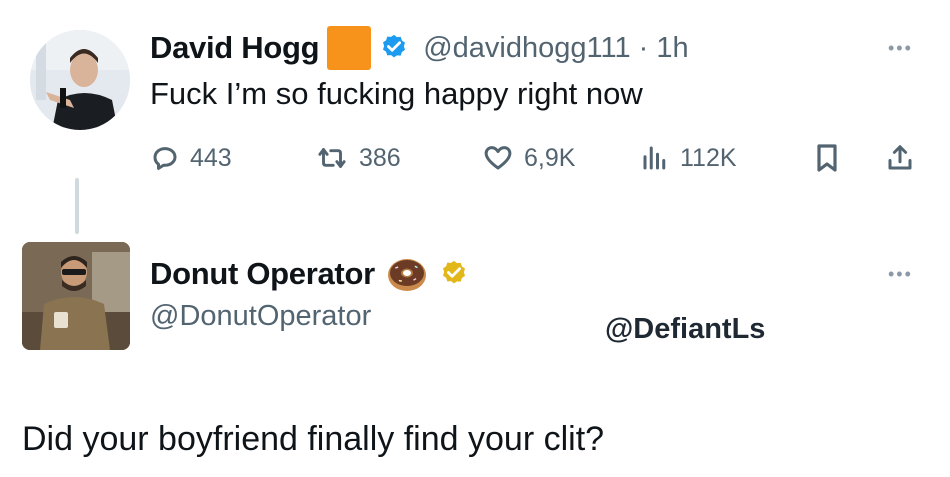 This screenshot has width=950, height=477. I want to click on reply-header: Donut Operator, so click(309, 274).